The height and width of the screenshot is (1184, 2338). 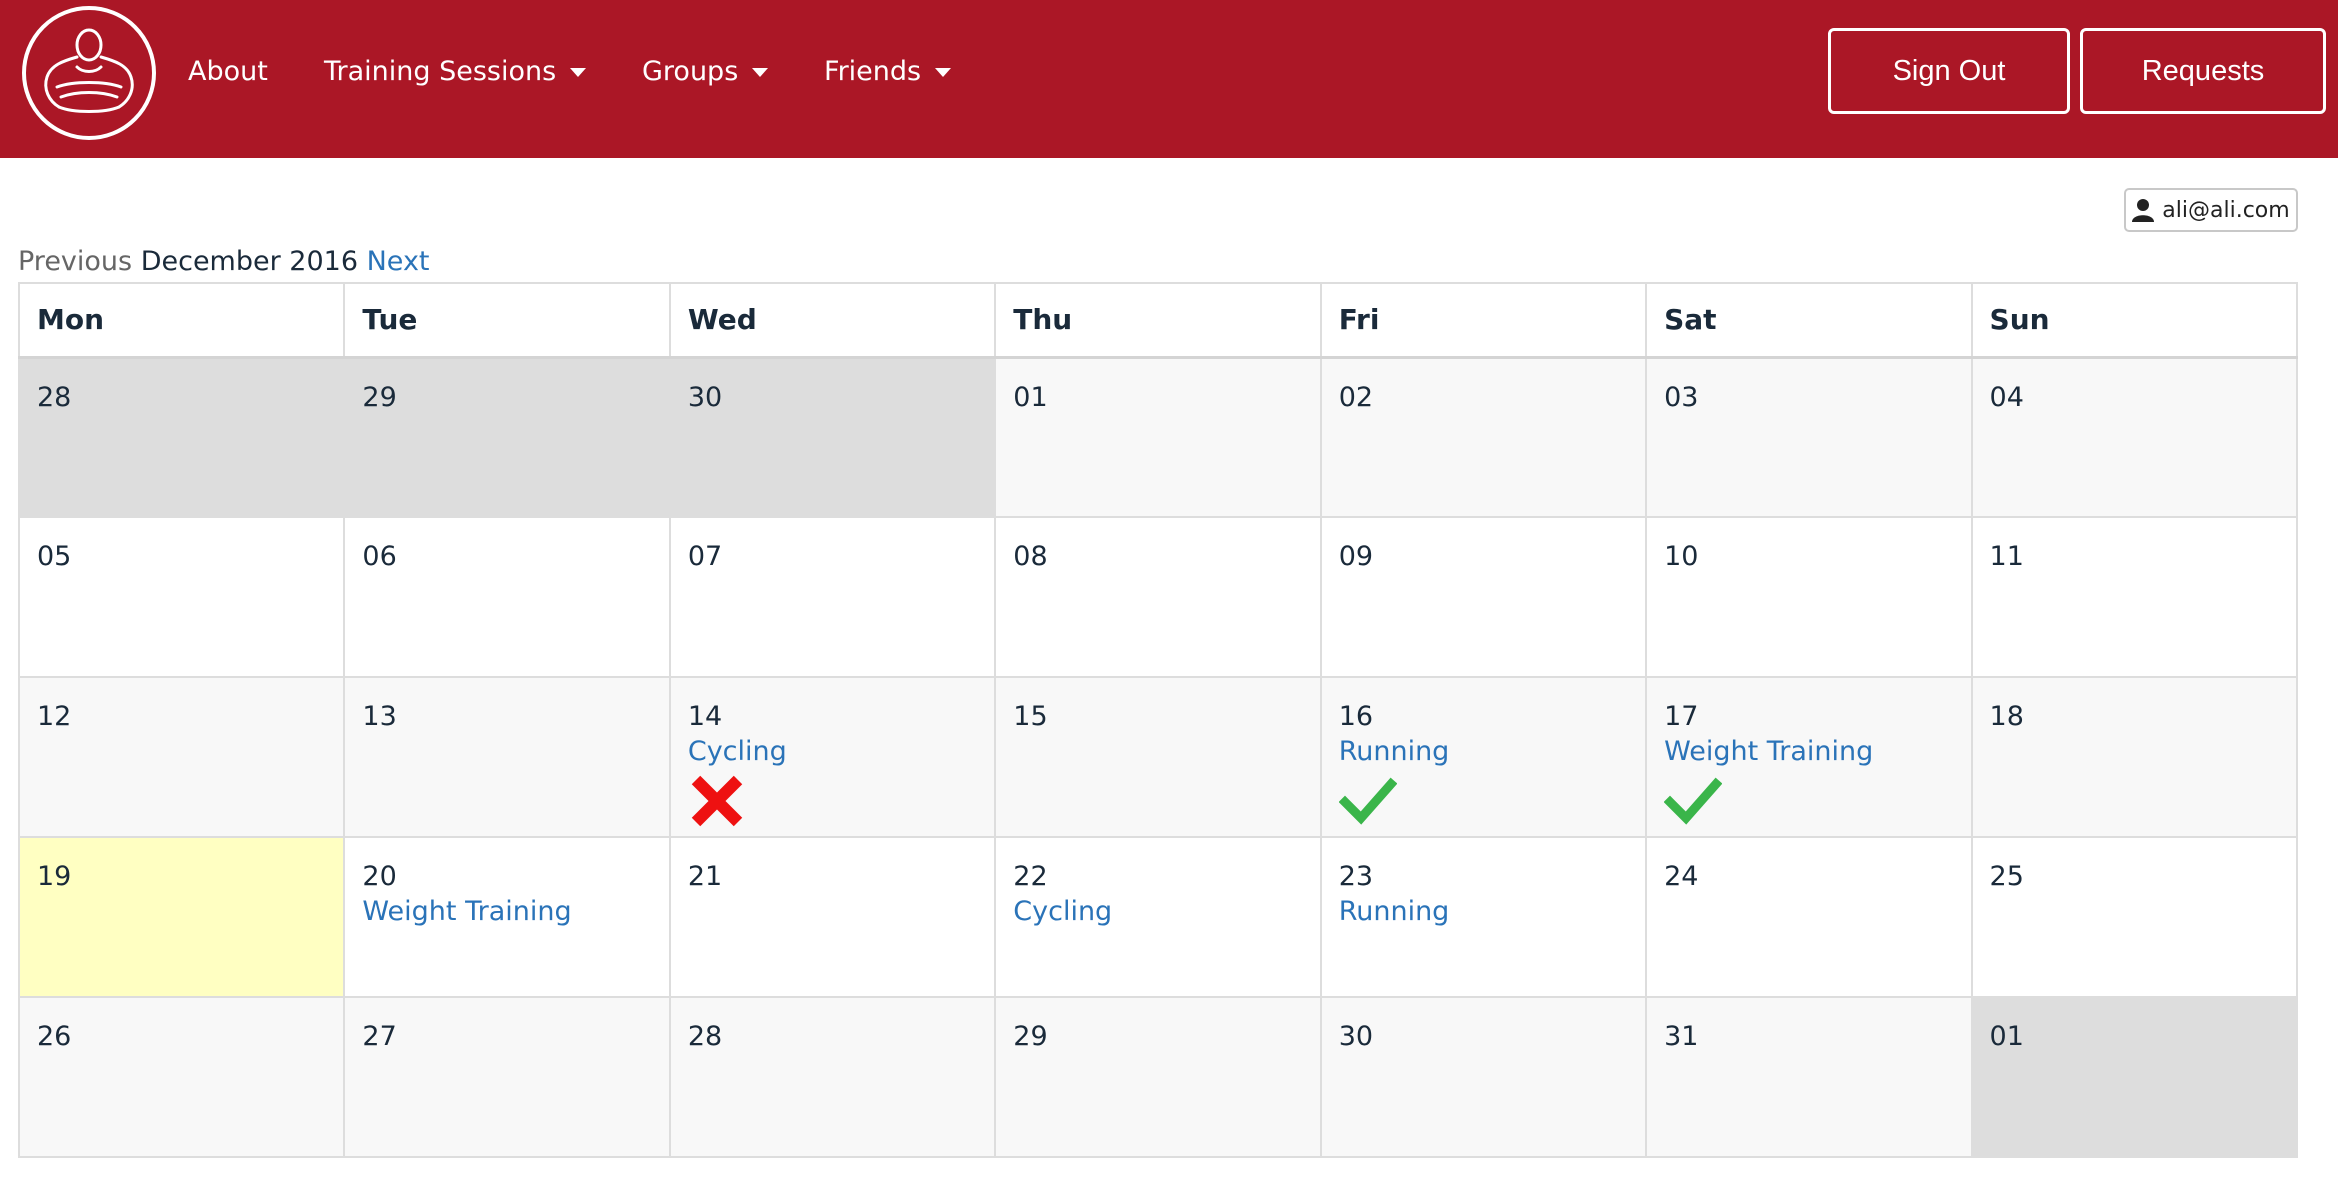 I want to click on calendar-day: 25, so click(x=2134, y=917).